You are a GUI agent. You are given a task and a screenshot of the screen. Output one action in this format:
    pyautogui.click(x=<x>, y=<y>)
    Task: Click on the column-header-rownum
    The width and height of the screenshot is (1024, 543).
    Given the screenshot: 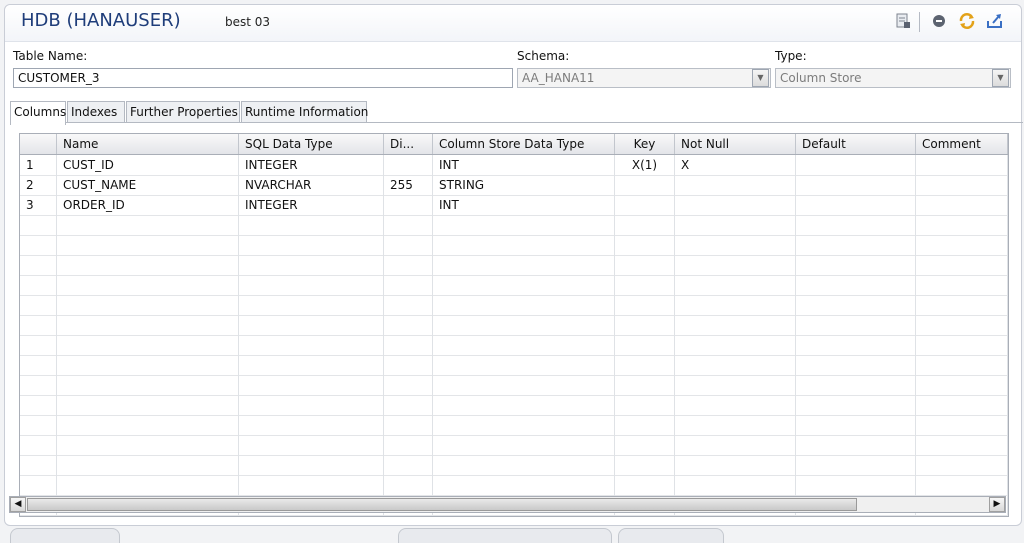 What is the action you would take?
    pyautogui.click(x=38, y=144)
    